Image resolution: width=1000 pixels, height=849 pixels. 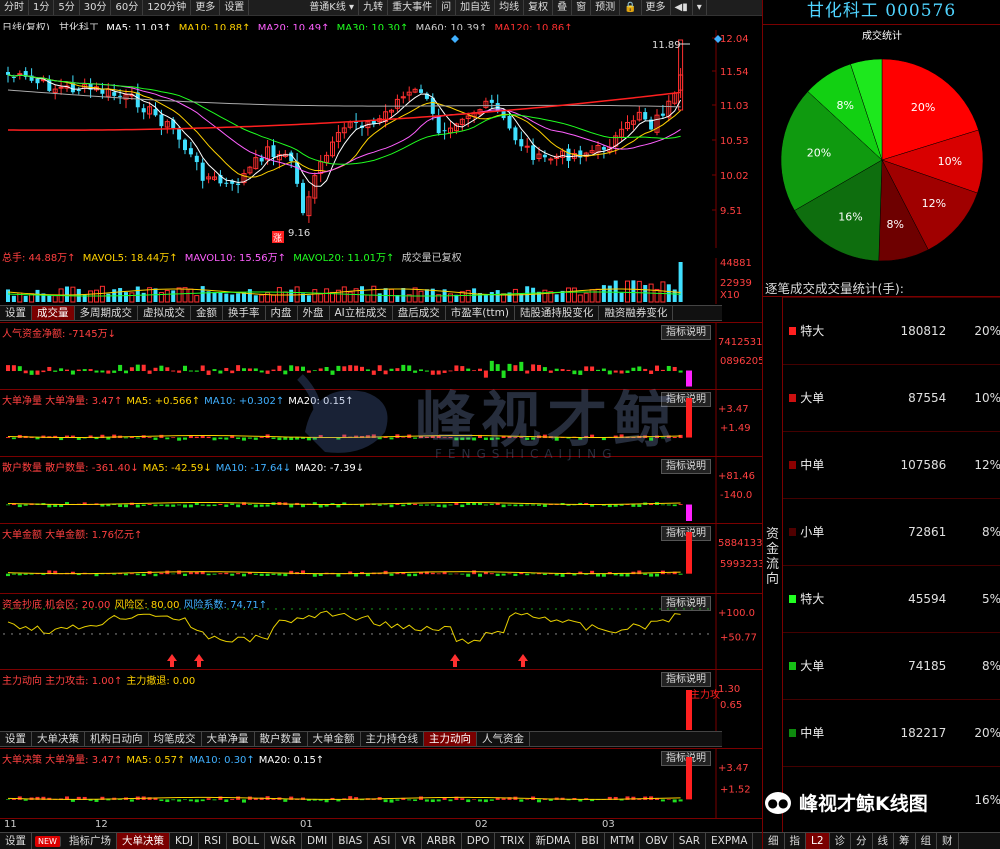 I want to click on period-tab-120min: 120分钟, so click(x=167, y=7).